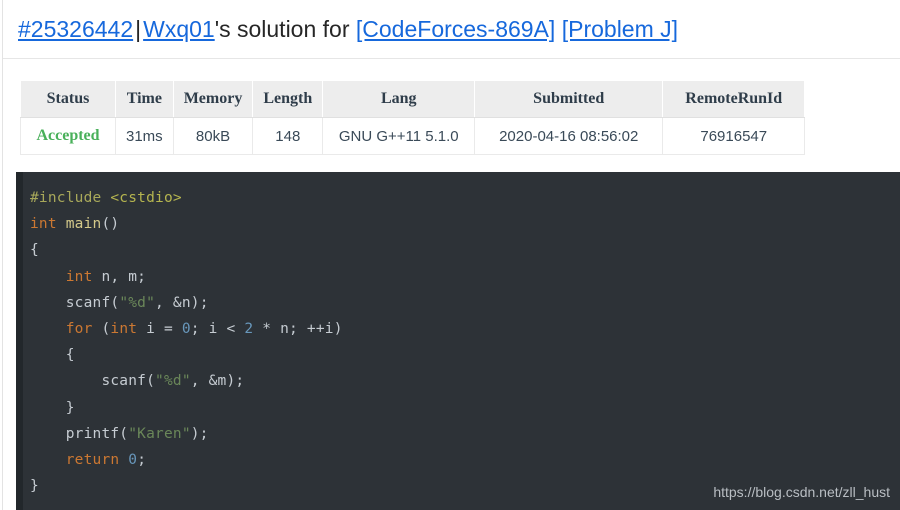 The image size is (900, 510). Describe the element at coordinates (144, 136) in the screenshot. I see `cell-time: 31ms` at that location.